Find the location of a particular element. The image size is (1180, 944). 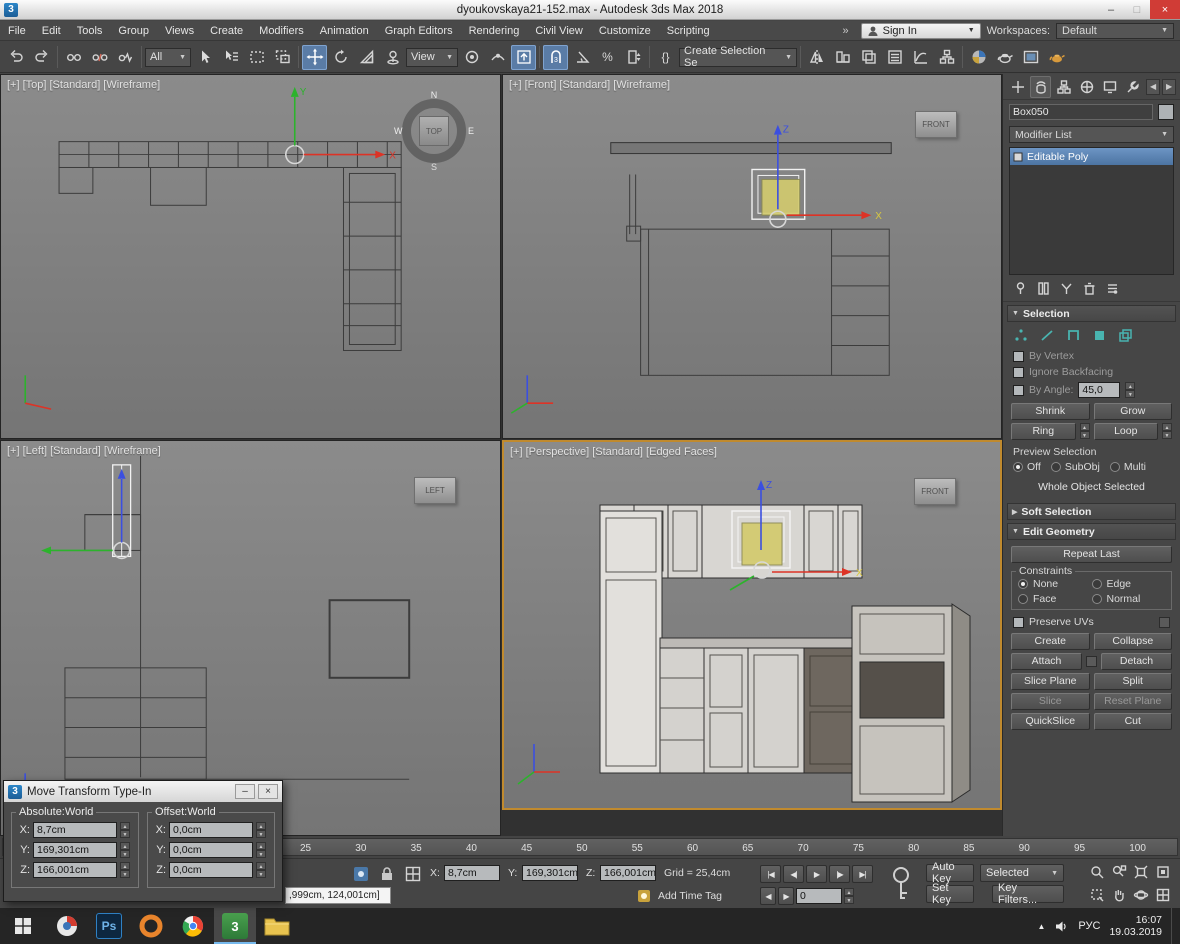

unlink-icon is located at coordinates (99, 57).